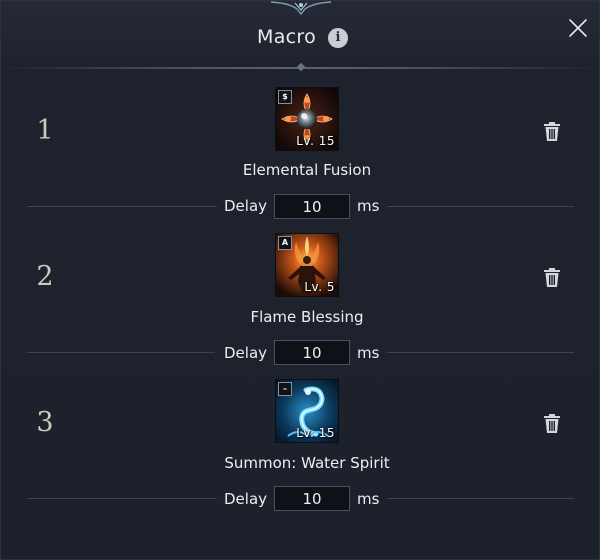 The width and height of the screenshot is (600, 560). I want to click on skill-name: Summon: Water Spirit, so click(307, 463).